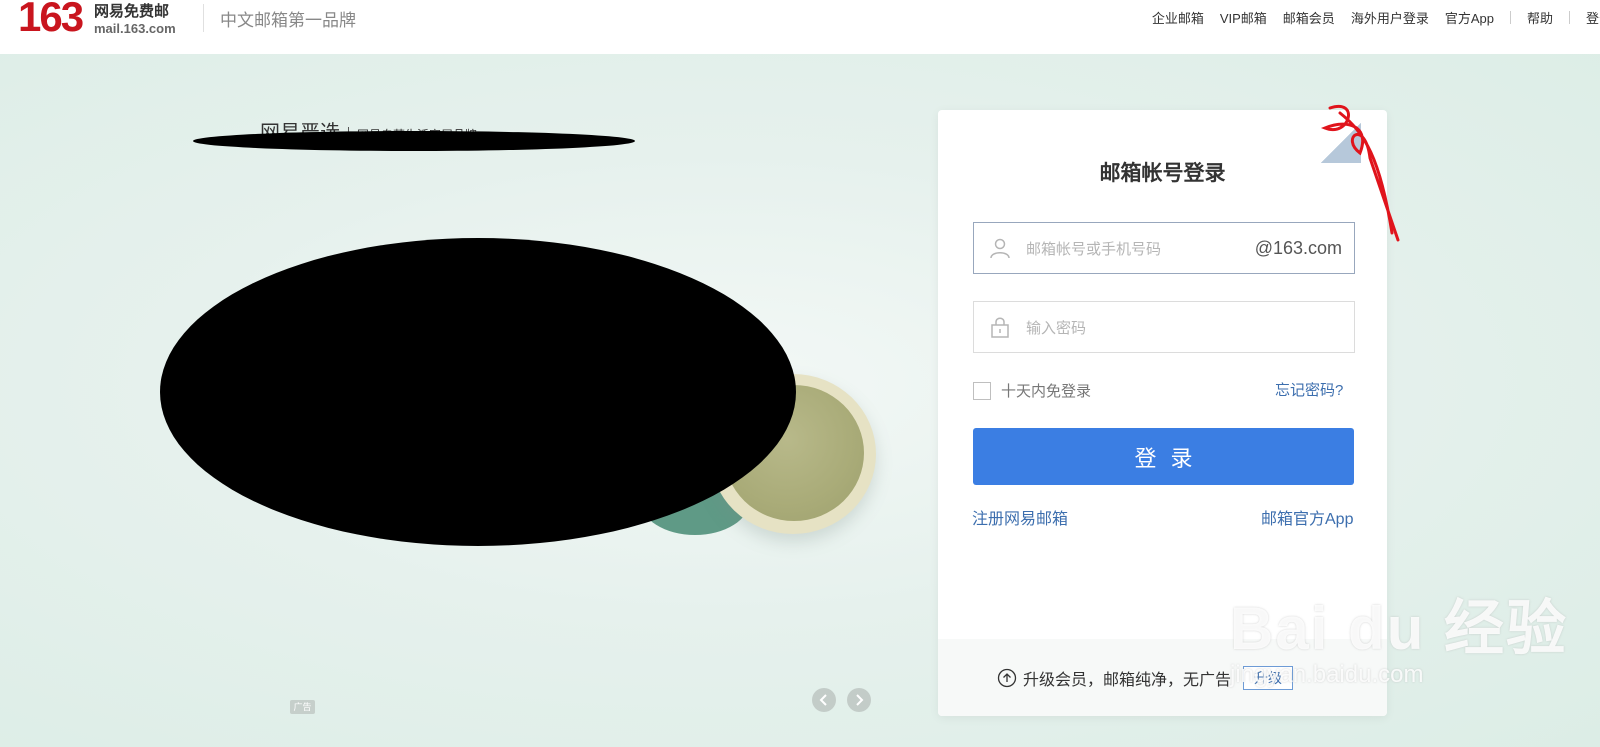 The image size is (1600, 747). What do you see at coordinates (982, 390) in the screenshot?
I see `remember-checkbox` at bounding box center [982, 390].